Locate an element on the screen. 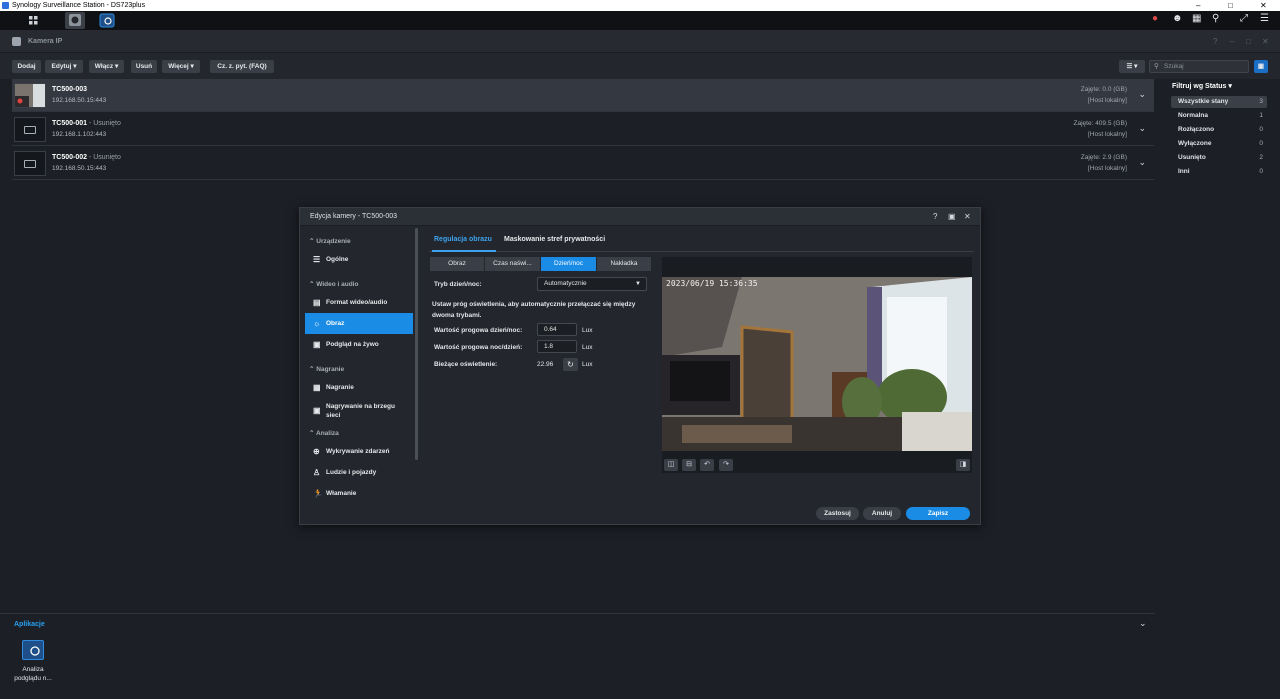 The height and width of the screenshot is (699, 1280). camera-name: TC500-001 - Usunięto is located at coordinates (86, 123).